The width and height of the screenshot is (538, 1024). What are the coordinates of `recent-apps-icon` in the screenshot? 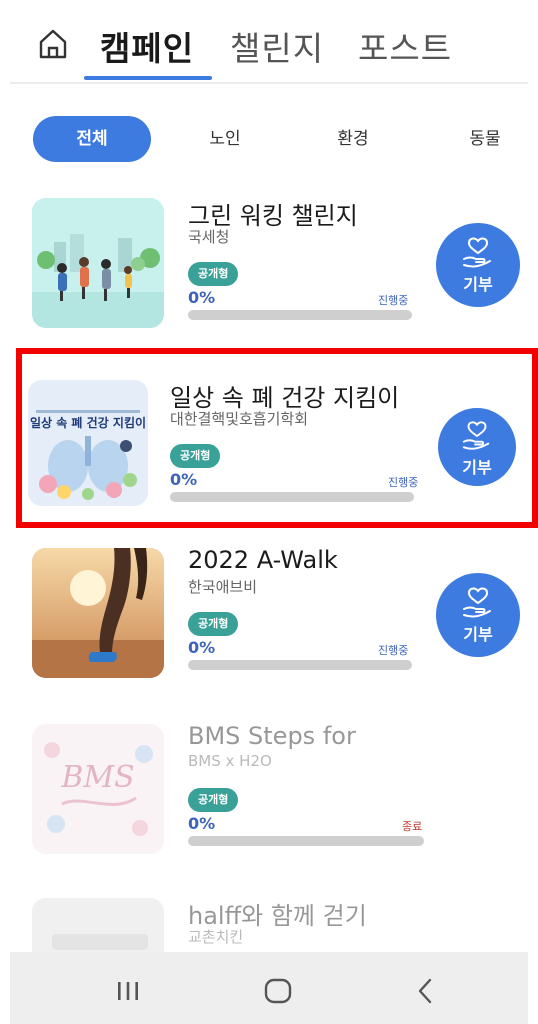 It's located at (128, 991).